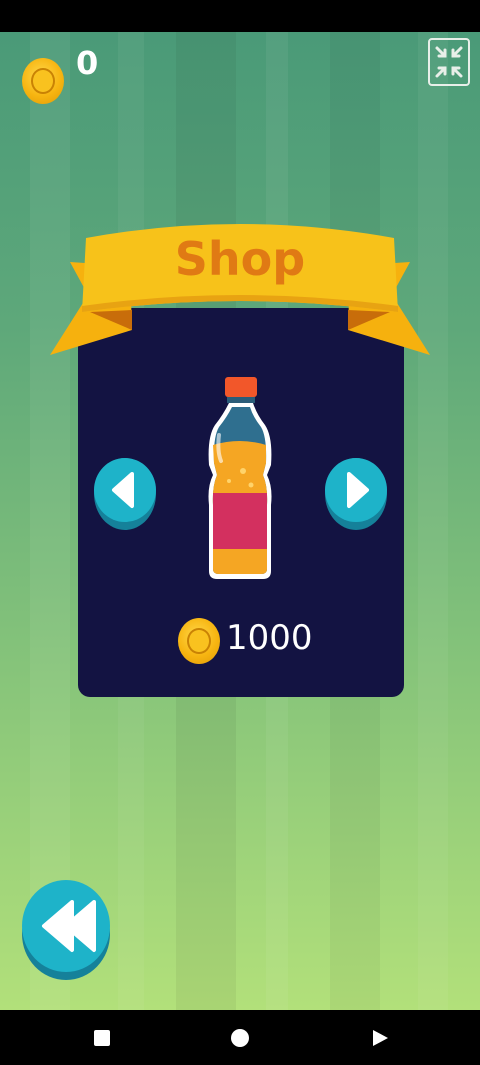  Describe the element at coordinates (199, 641) in the screenshot. I see `price-coin-icon` at that location.